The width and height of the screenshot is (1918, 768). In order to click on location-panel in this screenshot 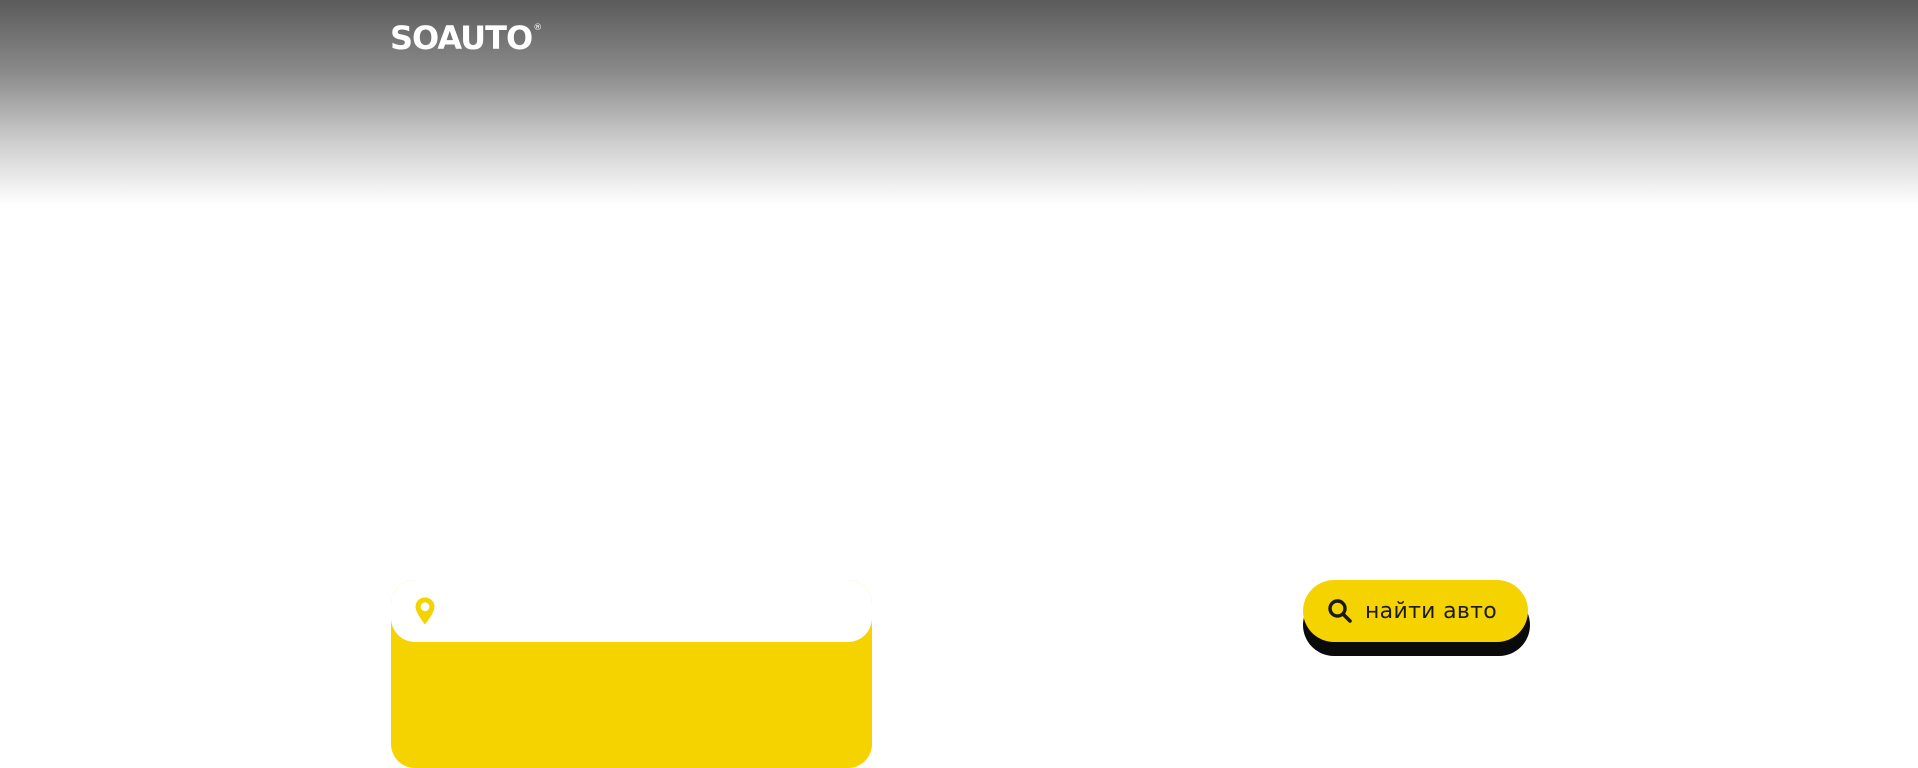, I will do `click(631, 674)`.